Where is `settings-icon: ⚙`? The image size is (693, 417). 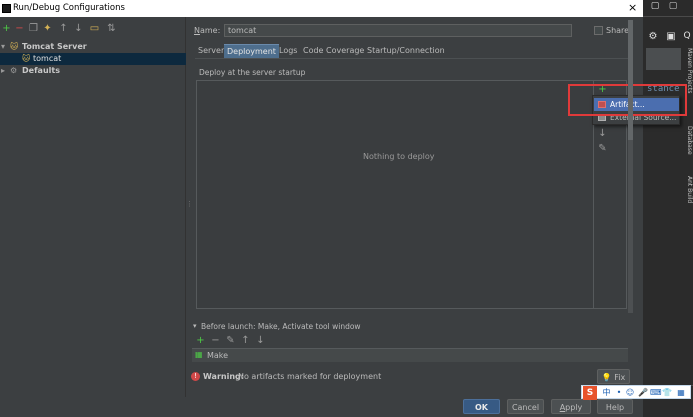
settings-icon: ⚙ is located at coordinates (653, 37).